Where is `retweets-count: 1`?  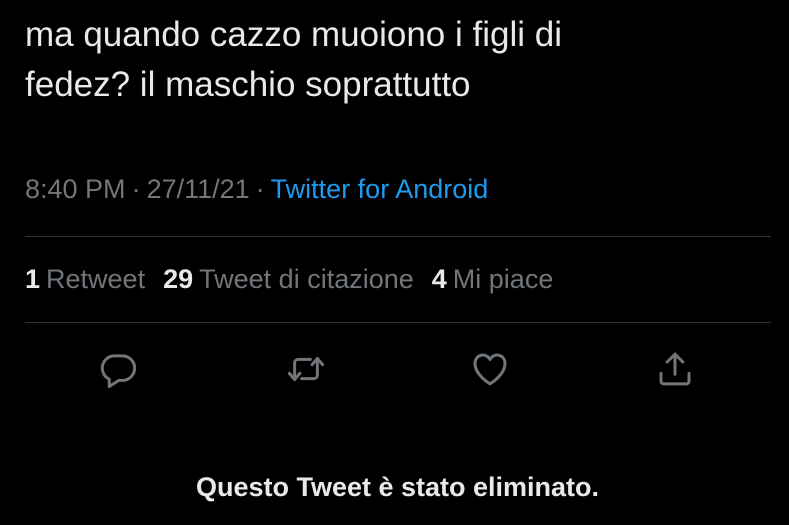 retweets-count: 1 is located at coordinates (33, 279).